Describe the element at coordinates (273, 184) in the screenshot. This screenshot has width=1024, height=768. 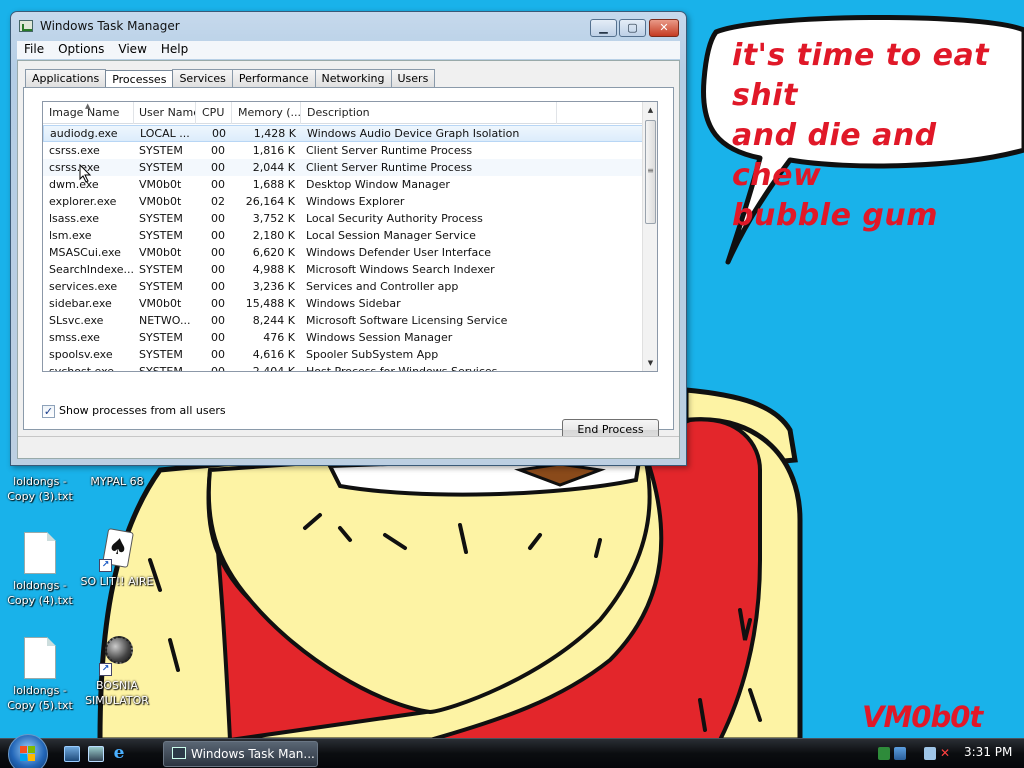
I see `cell-memory: 1,688 K` at that location.